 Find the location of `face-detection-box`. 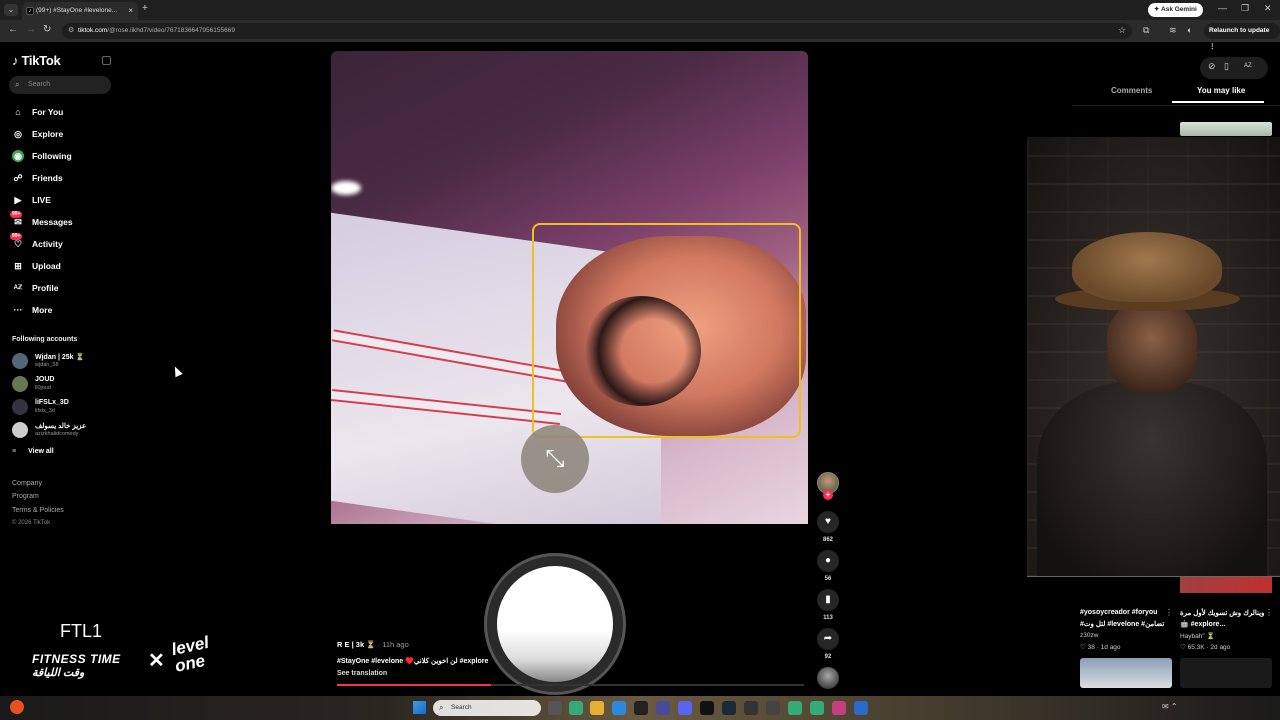

face-detection-box is located at coordinates (666, 330).